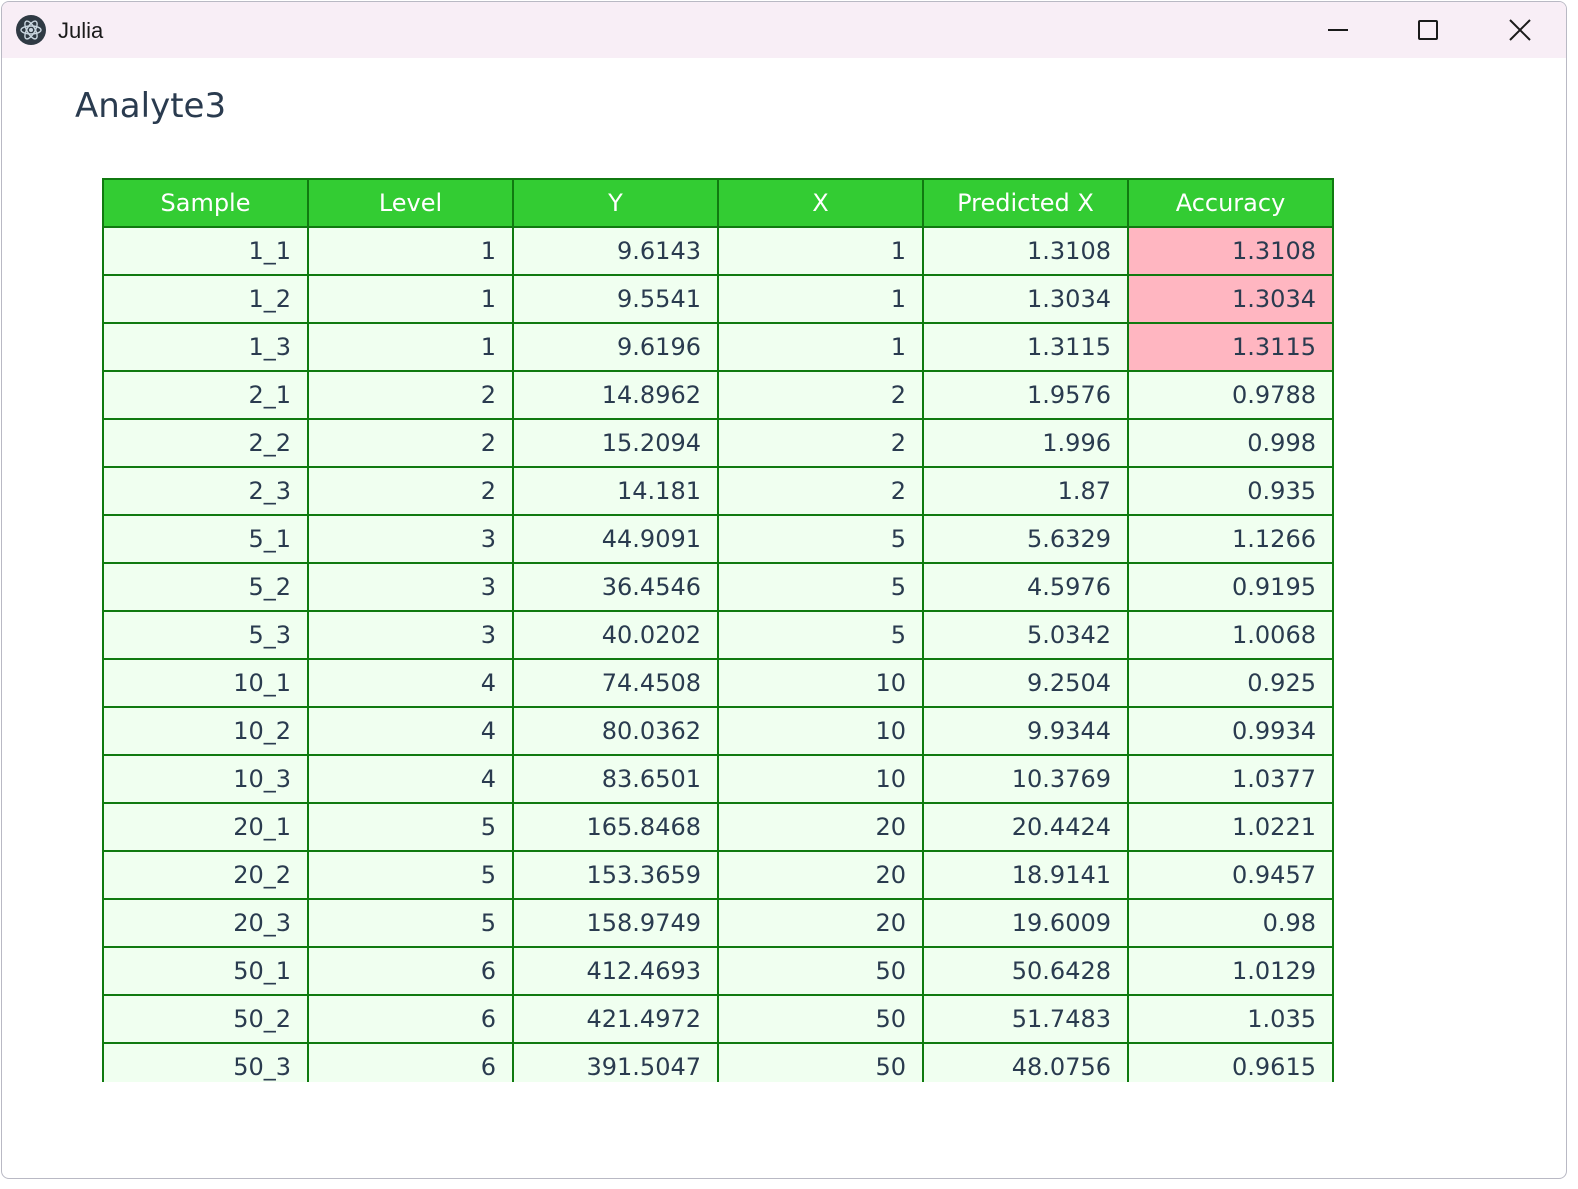 Image resolution: width=1578 pixels, height=1189 pixels. Describe the element at coordinates (1025, 779) in the screenshot. I see `predicted-x-cell: 10.3769` at that location.